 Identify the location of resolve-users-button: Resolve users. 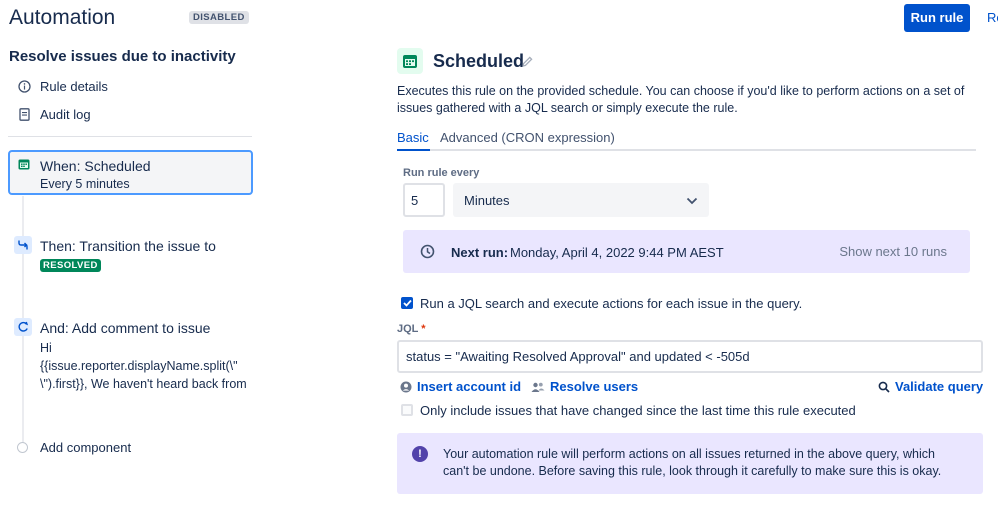
(584, 386).